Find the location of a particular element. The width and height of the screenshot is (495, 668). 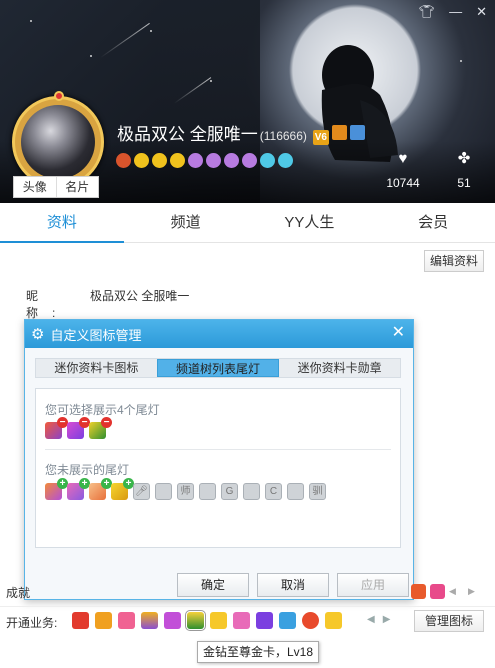

business-icons is located at coordinates (207, 620).